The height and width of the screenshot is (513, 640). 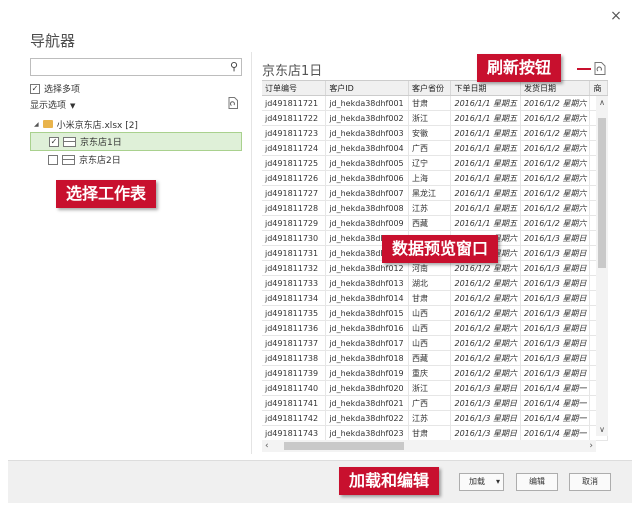 I want to click on column-header: 客户省份, so click(x=430, y=88).